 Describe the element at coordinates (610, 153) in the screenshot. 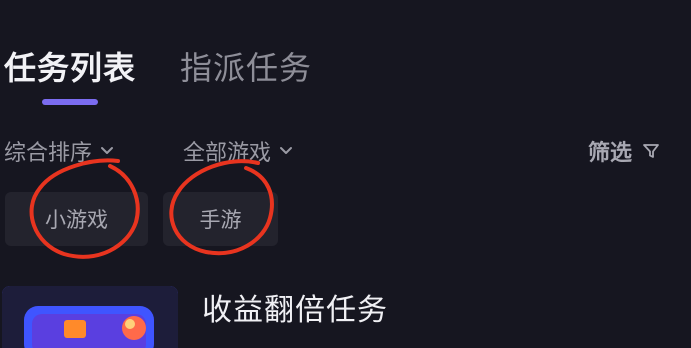

I see `filter-button-label: 筛选` at that location.